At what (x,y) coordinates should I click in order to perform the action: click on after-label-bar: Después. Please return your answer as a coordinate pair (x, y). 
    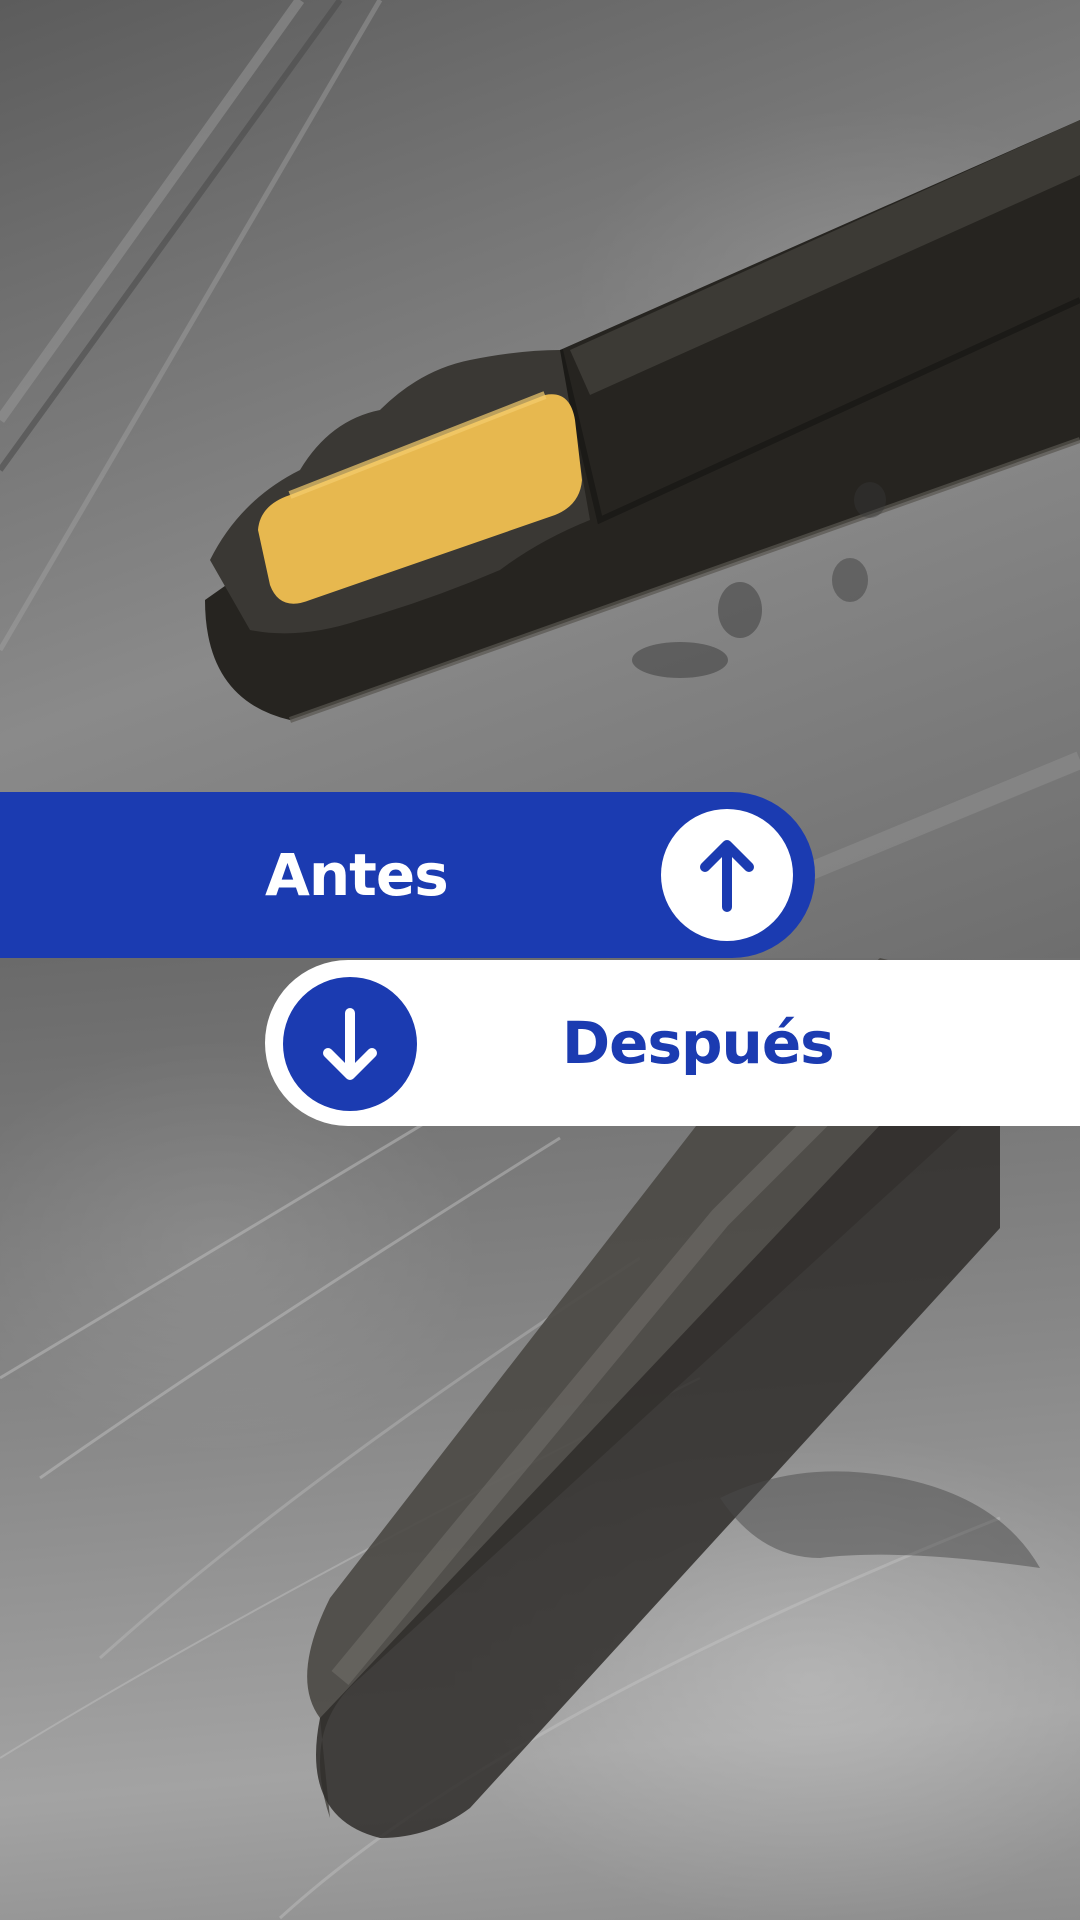
    Looking at the image, I should click on (672, 1043).